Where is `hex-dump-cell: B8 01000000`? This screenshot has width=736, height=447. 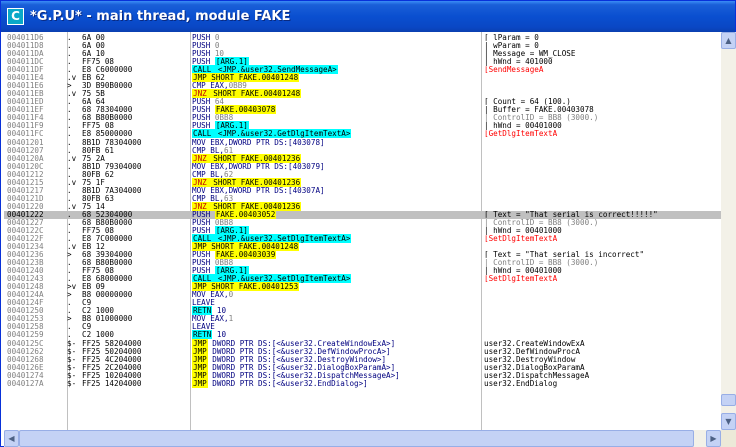 hex-dump-cell: B8 01000000 is located at coordinates (107, 319).